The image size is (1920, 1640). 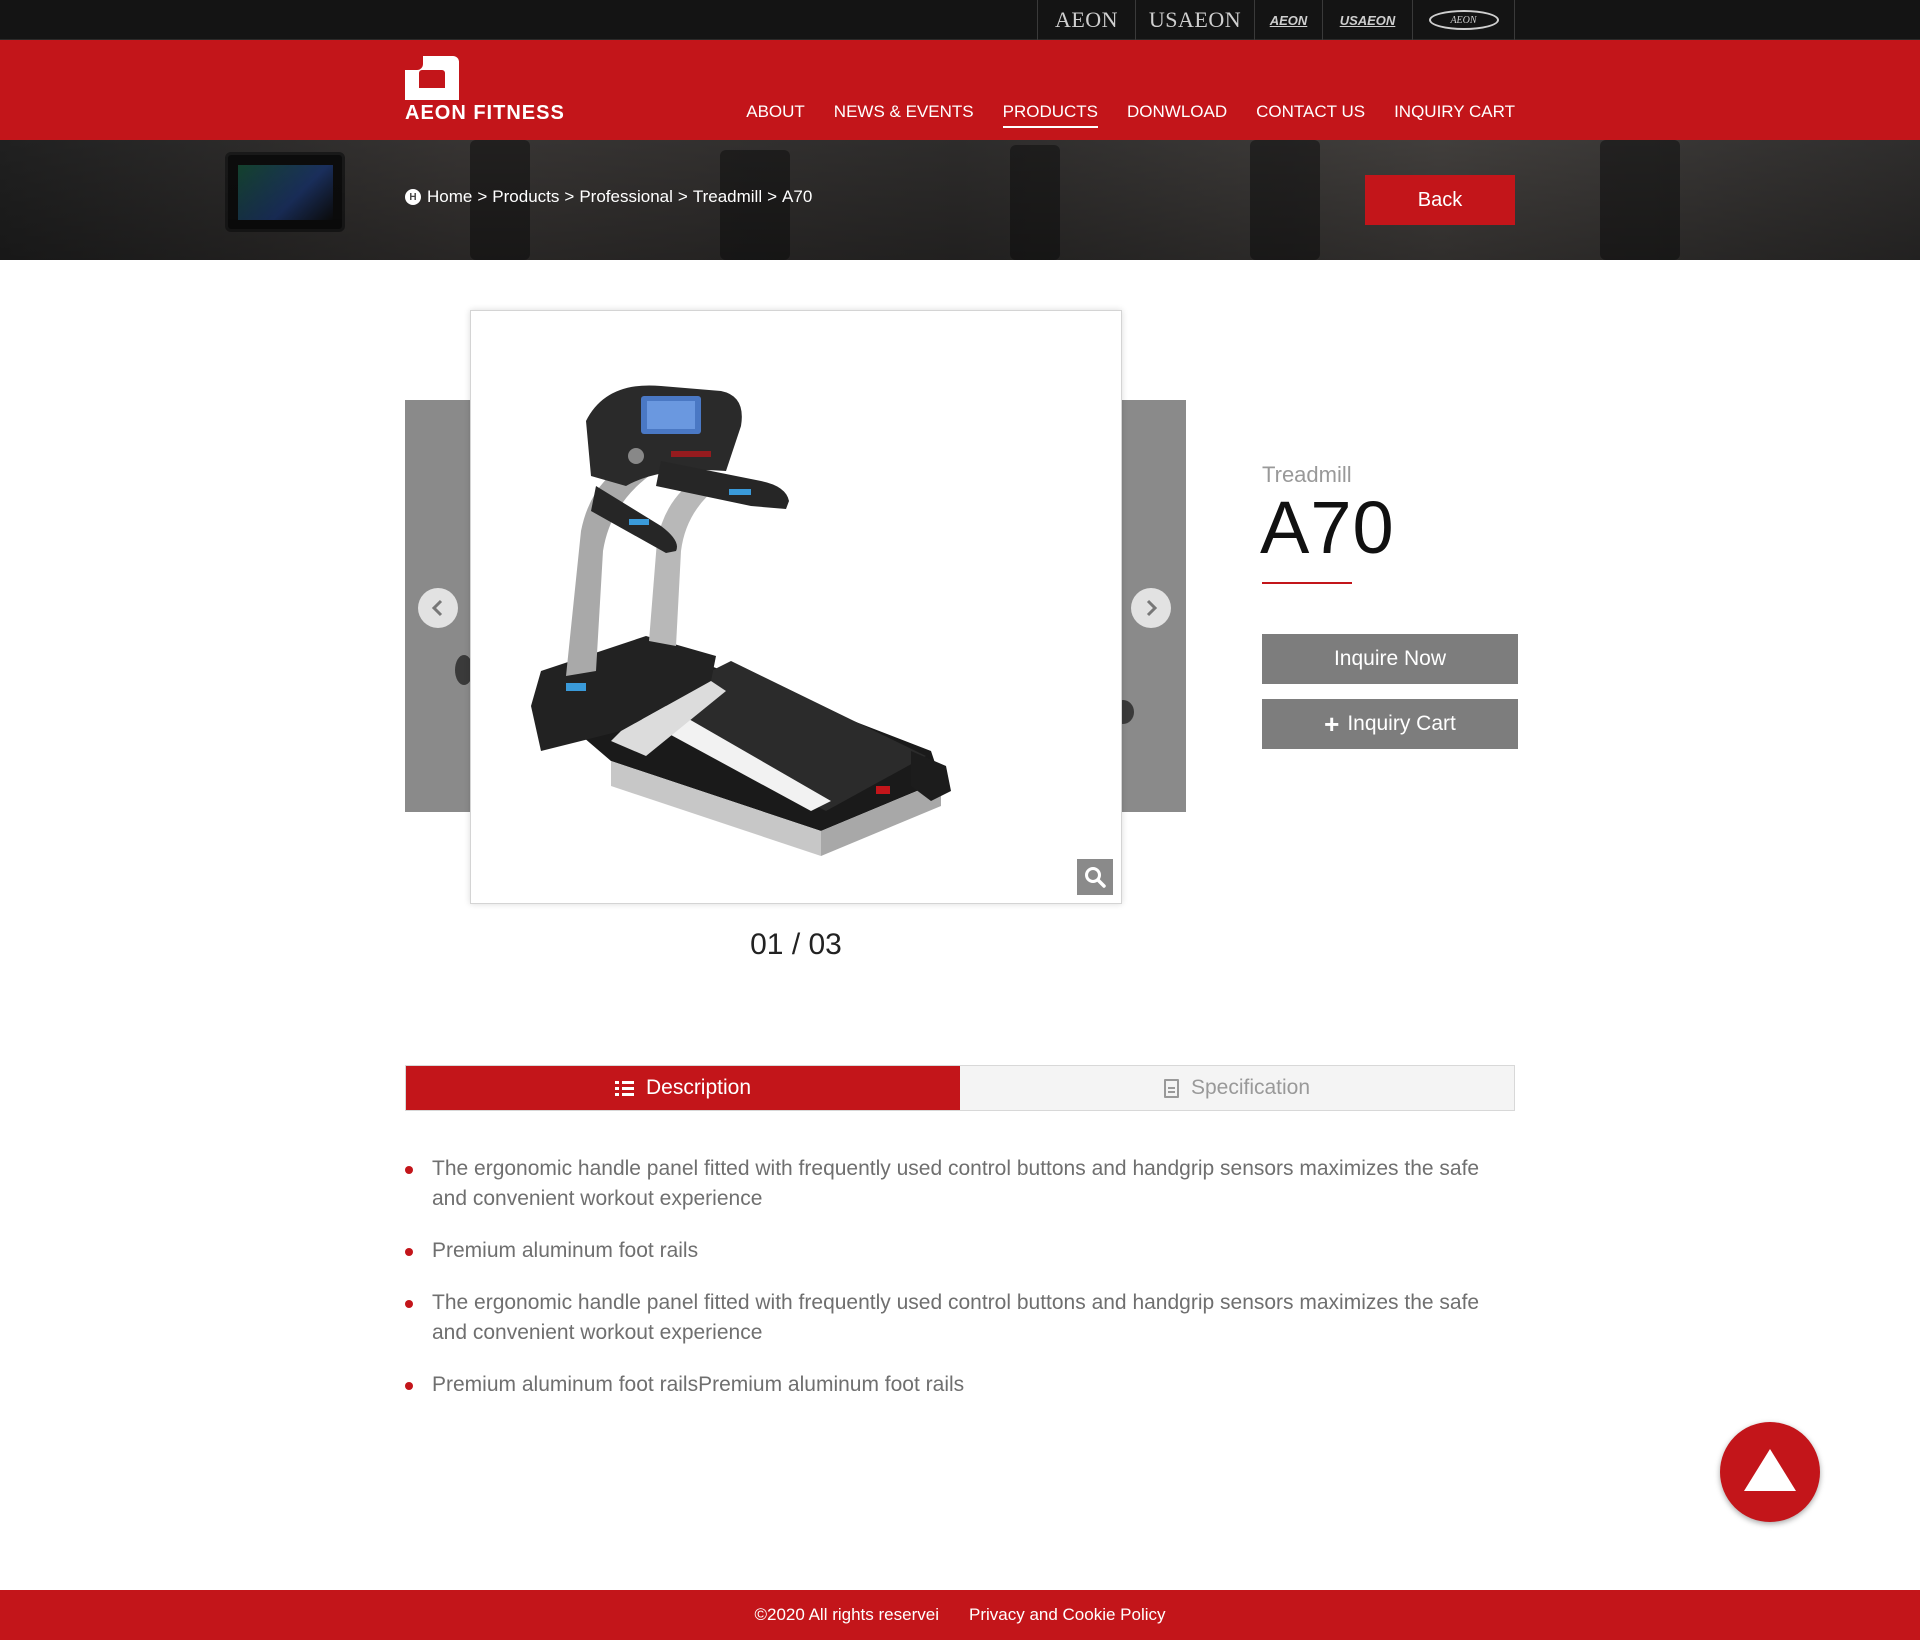 I want to click on tab-description: Description, so click(x=683, y=1088).